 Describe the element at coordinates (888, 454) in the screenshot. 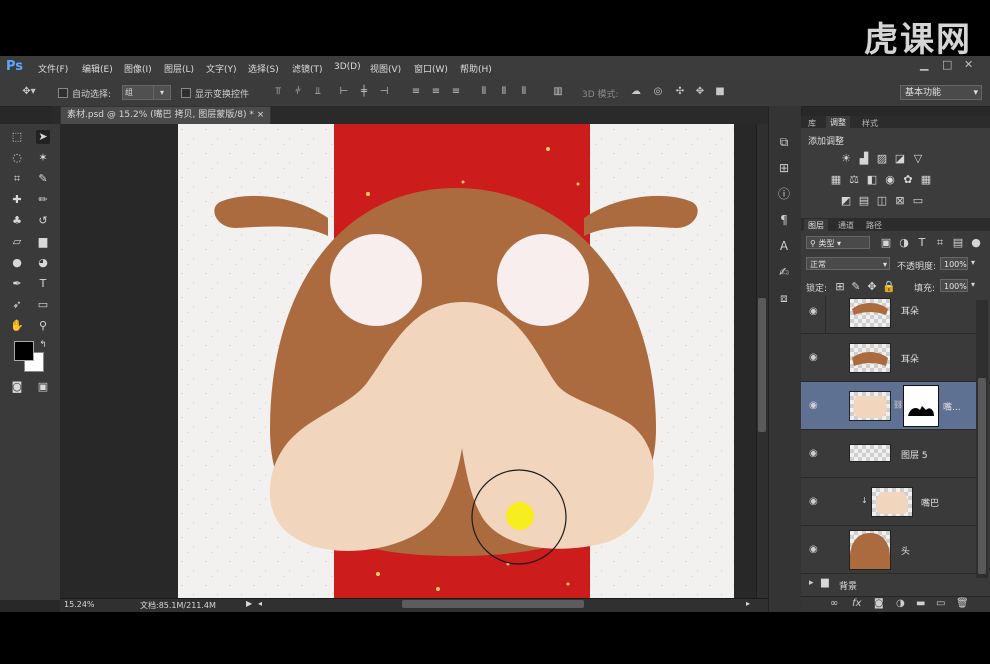

I see `layer-row: ◉ 图层 5` at that location.